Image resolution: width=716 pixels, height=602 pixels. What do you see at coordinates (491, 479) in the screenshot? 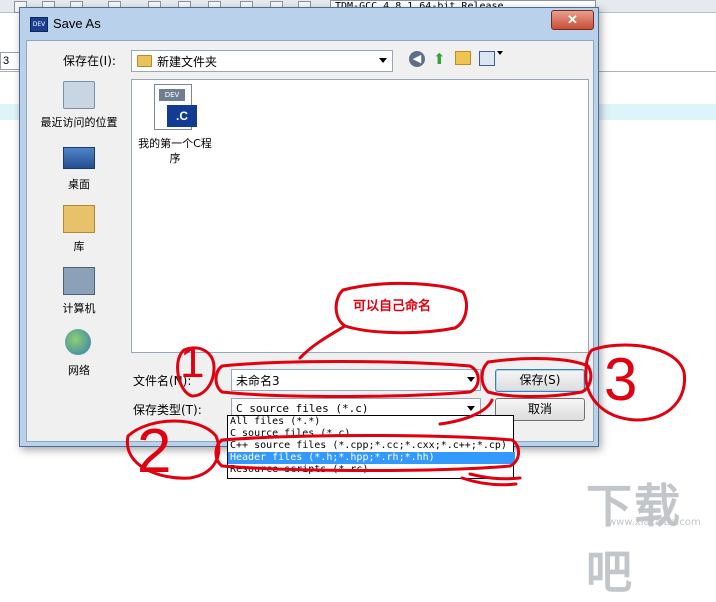
I see `arrow-stroke` at bounding box center [491, 479].